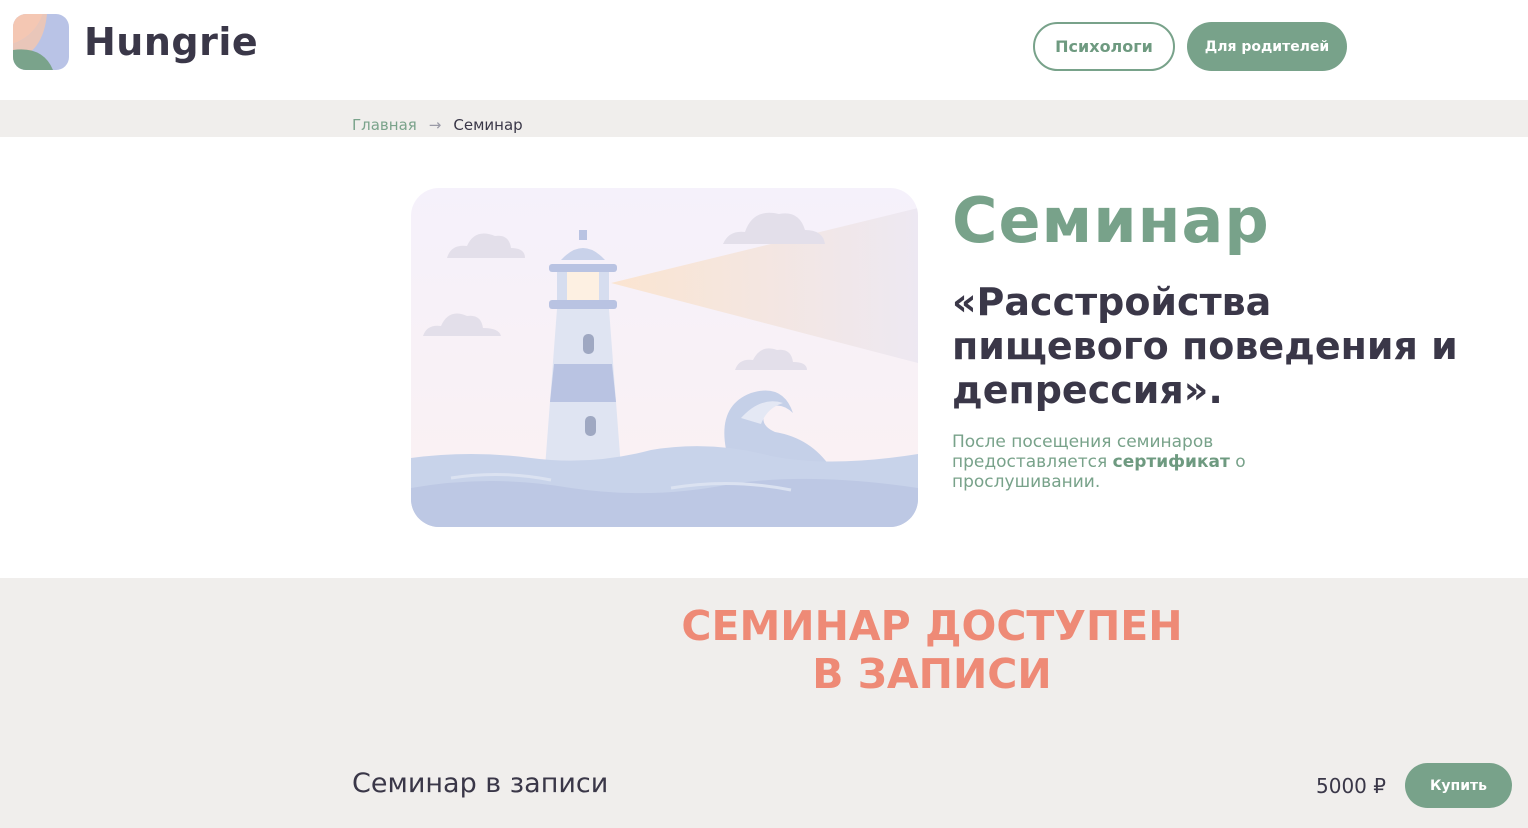 The height and width of the screenshot is (828, 1528). Describe the element at coordinates (664, 357) in the screenshot. I see `lighthouse-illustration` at that location.